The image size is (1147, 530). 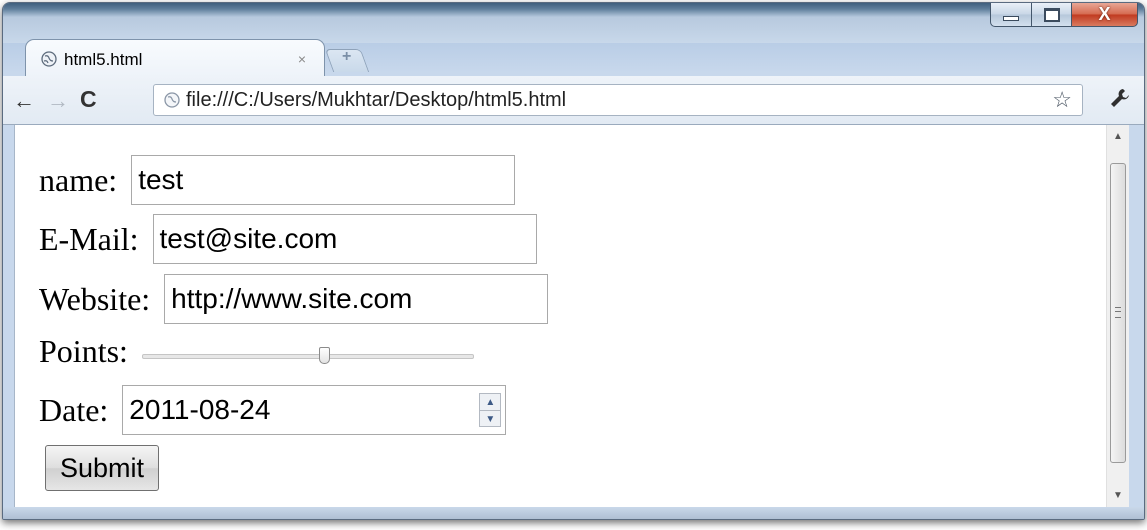 I want to click on window-bottom-frame, so click(x=573, y=513).